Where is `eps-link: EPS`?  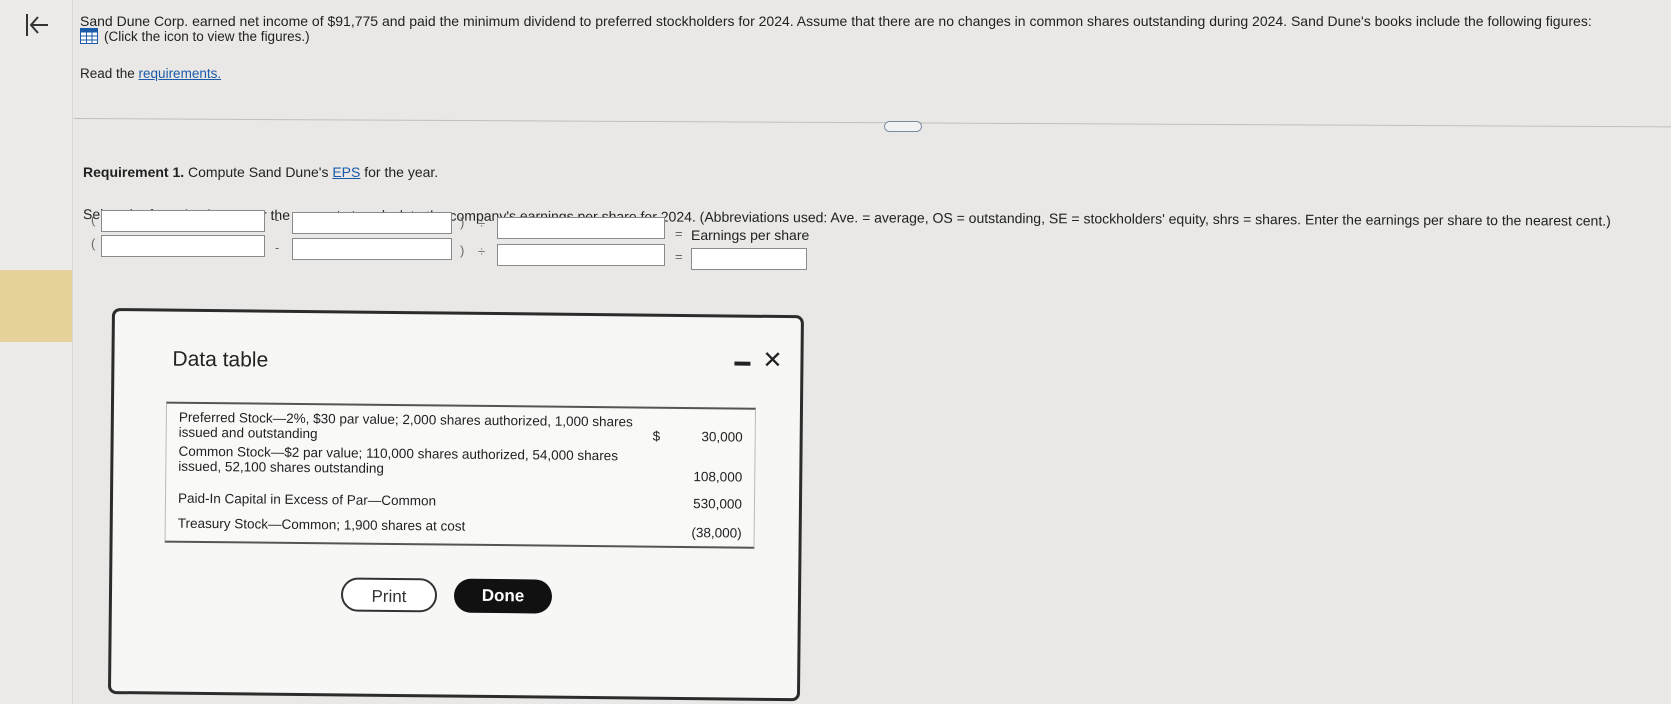 eps-link: EPS is located at coordinates (346, 172).